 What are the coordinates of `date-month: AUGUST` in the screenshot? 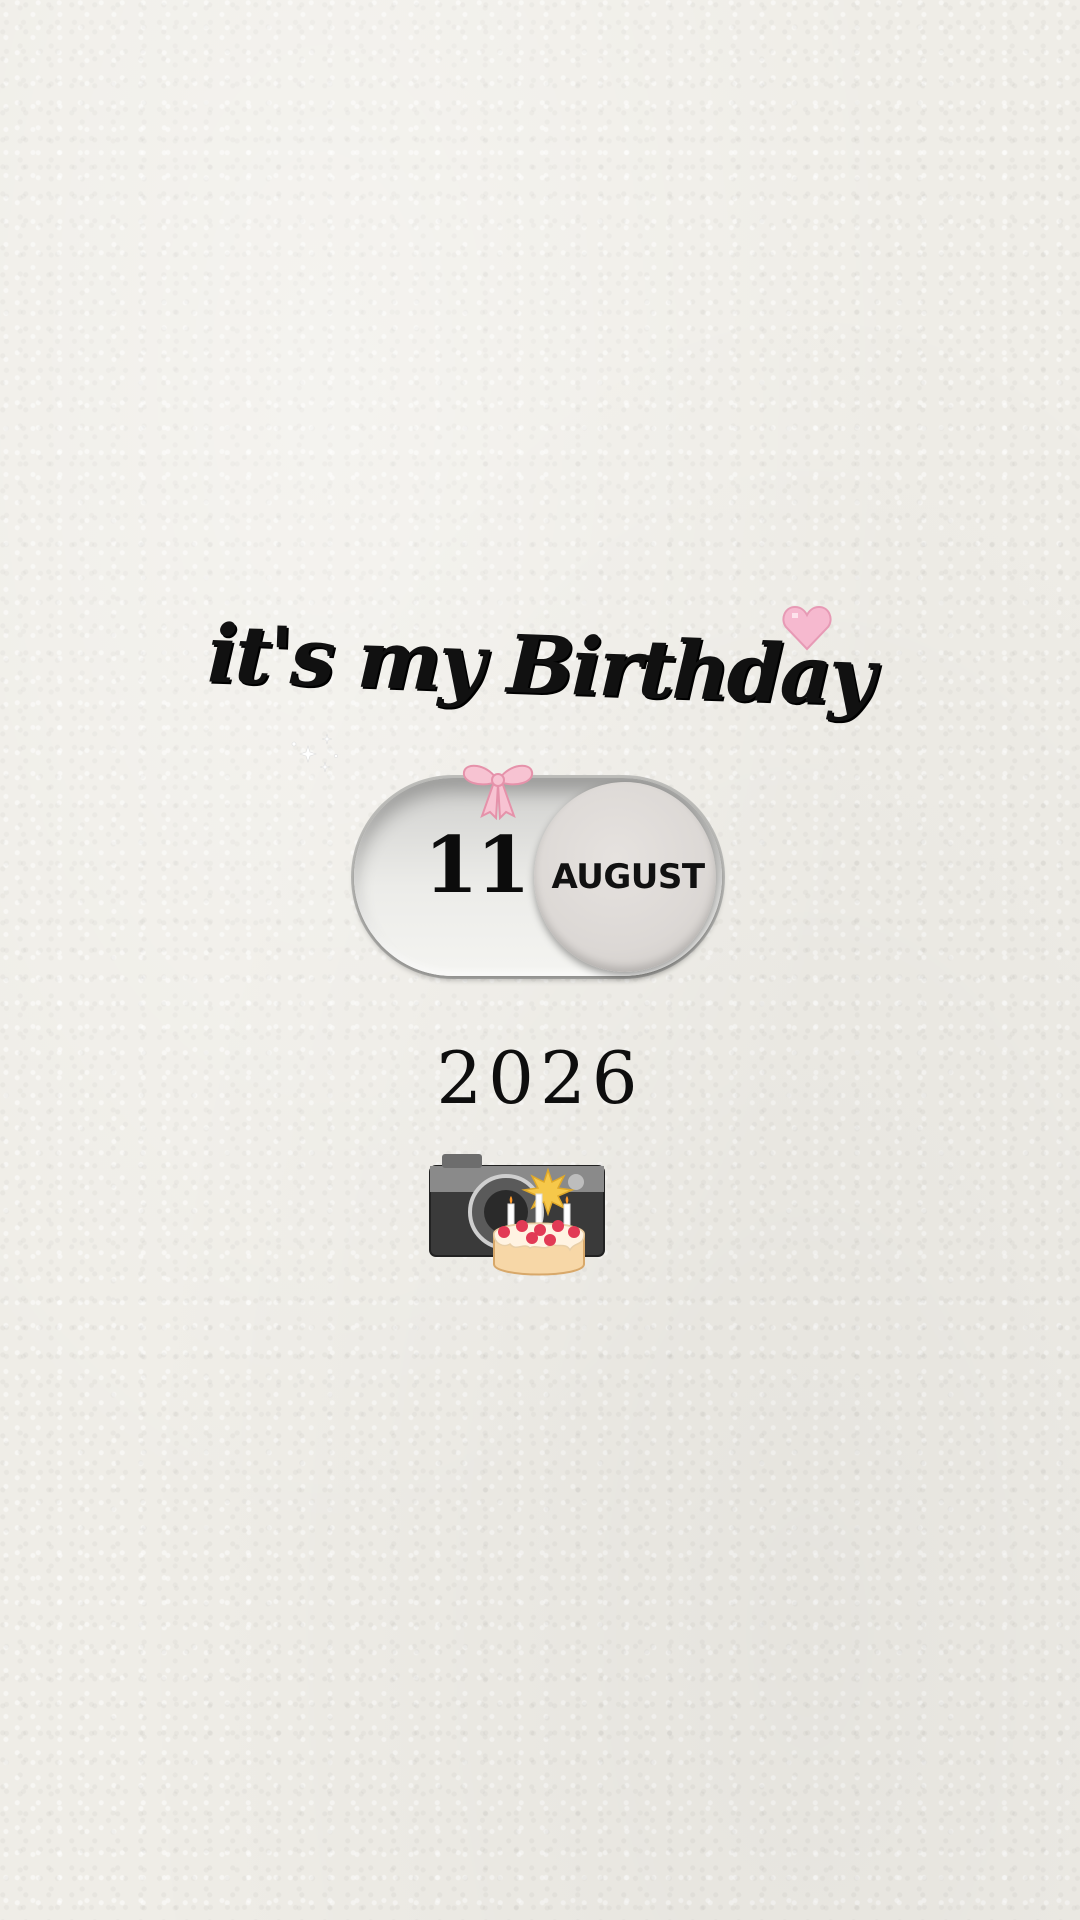 It's located at (628, 877).